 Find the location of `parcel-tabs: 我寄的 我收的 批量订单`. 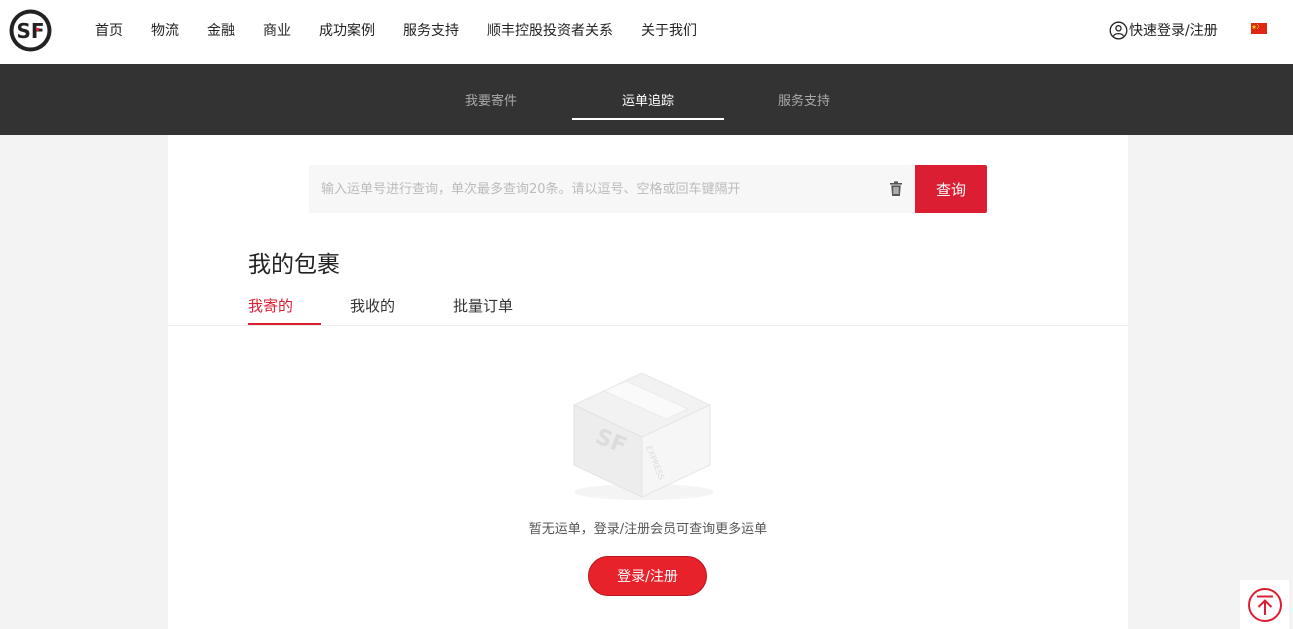

parcel-tabs: 我寄的 我收的 批量订单 is located at coordinates (380, 310).